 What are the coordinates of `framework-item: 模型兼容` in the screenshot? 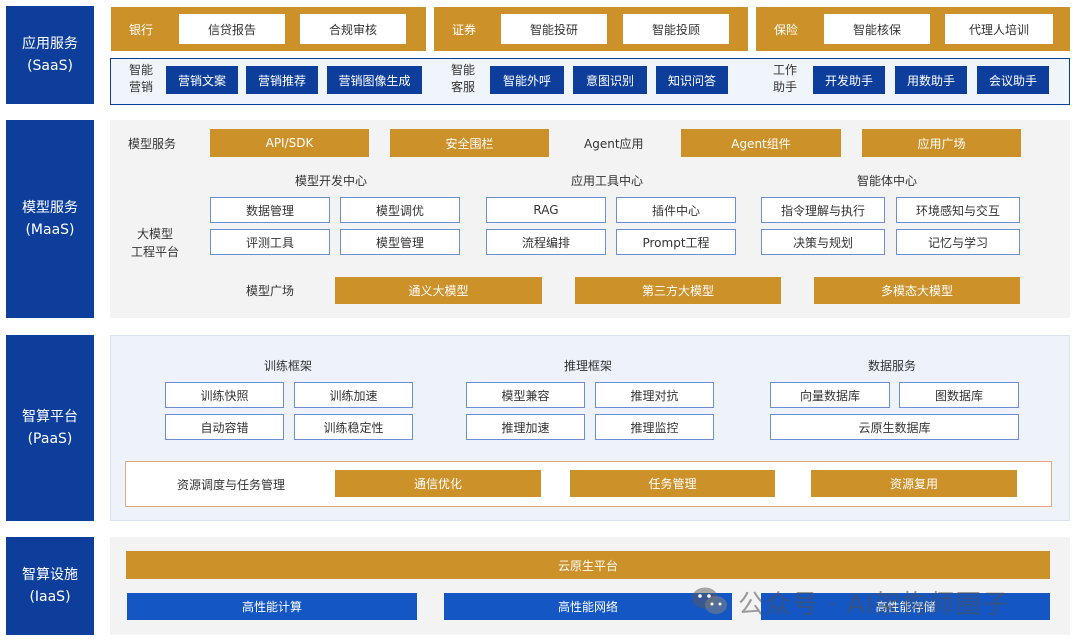 It's located at (525, 395).